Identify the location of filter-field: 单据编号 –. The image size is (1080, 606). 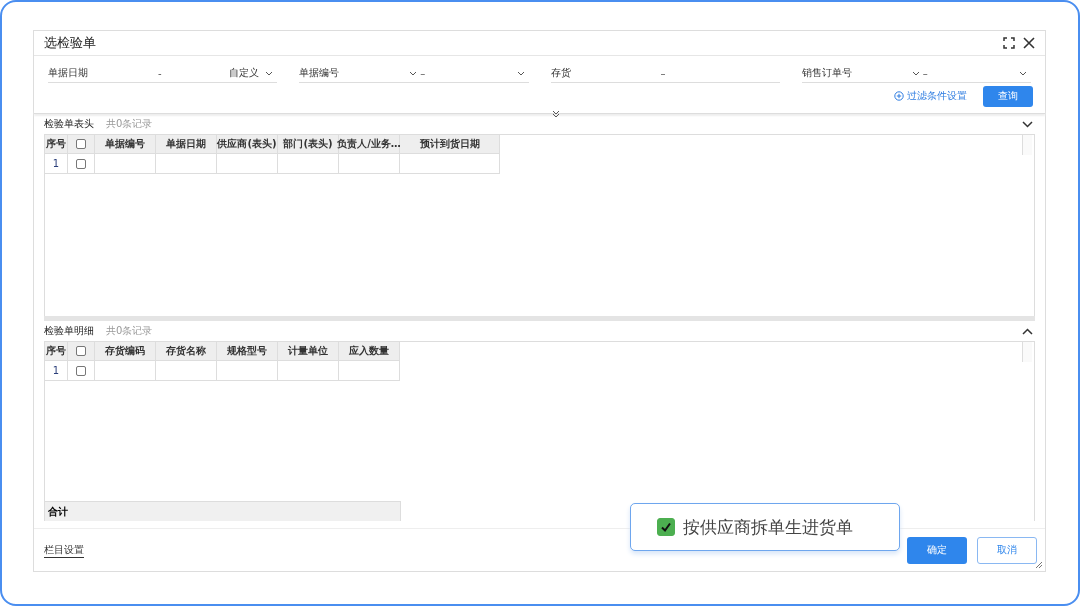
(414, 73).